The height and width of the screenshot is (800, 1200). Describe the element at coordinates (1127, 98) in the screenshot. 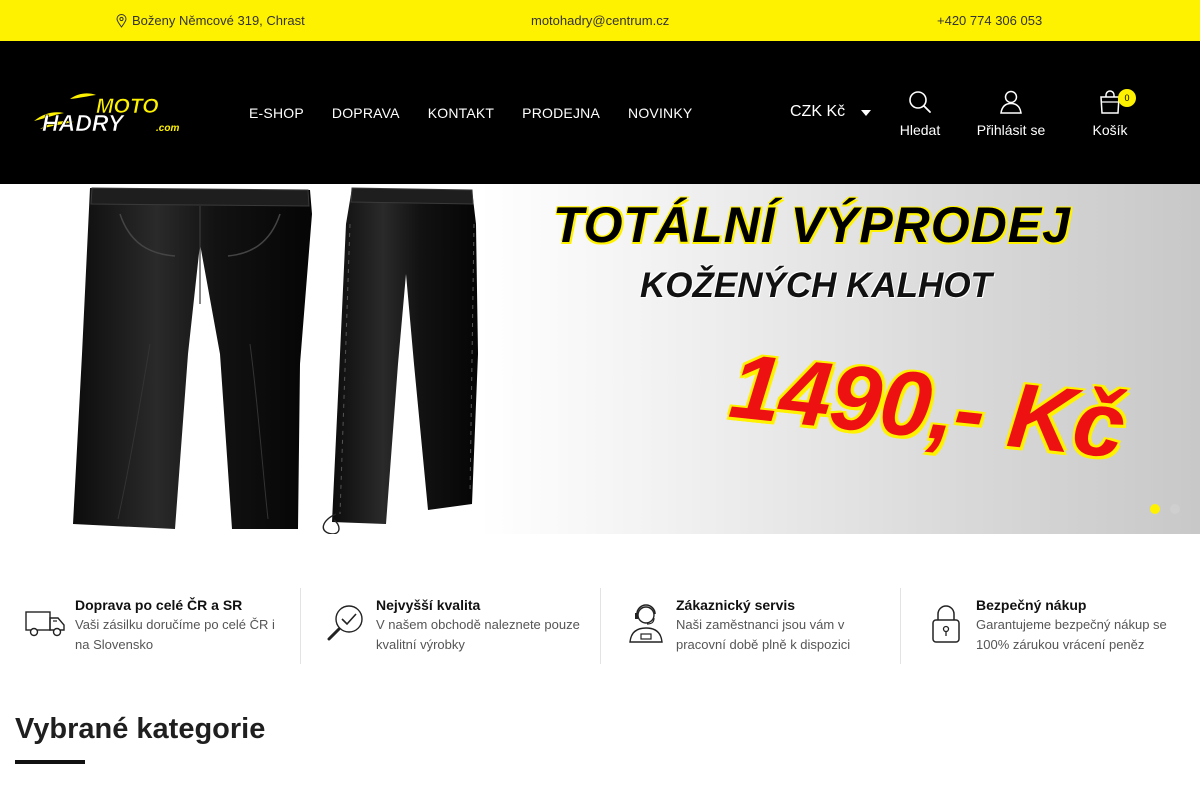

I see `cart-count-badge: 0` at that location.